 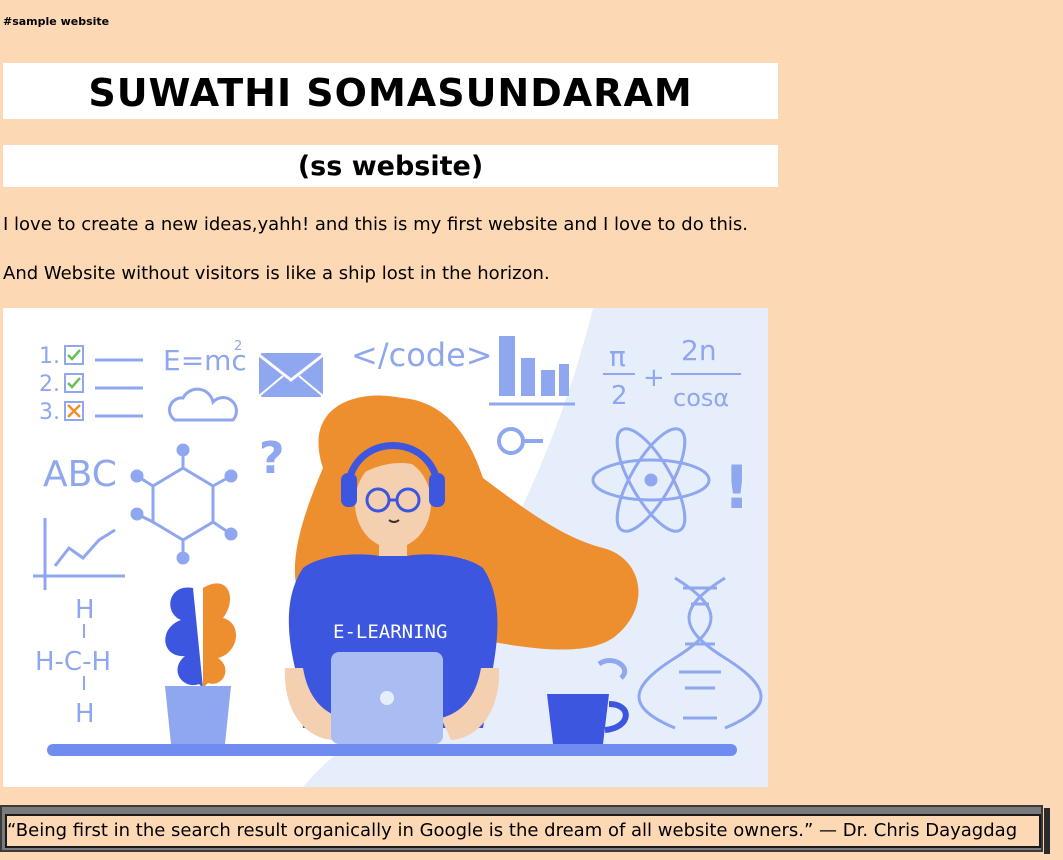 What do you see at coordinates (49, 356) in the screenshot?
I see `checklist-label-1: 1.` at bounding box center [49, 356].